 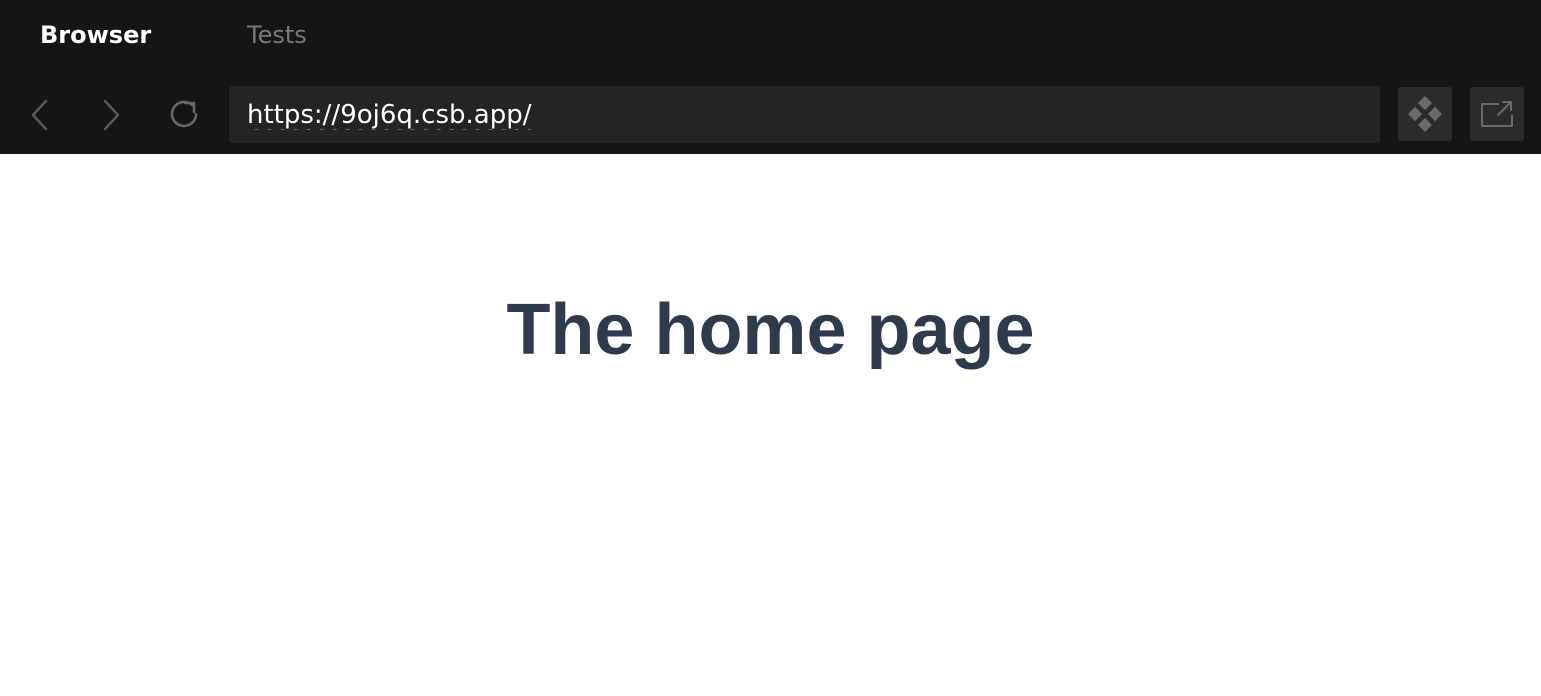 I want to click on tab-browser: Browser, so click(x=95, y=35).